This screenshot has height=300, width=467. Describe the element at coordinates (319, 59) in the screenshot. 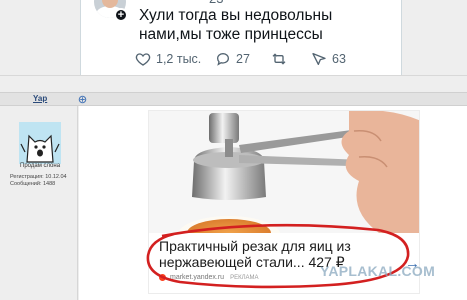

I see `views-icon` at that location.